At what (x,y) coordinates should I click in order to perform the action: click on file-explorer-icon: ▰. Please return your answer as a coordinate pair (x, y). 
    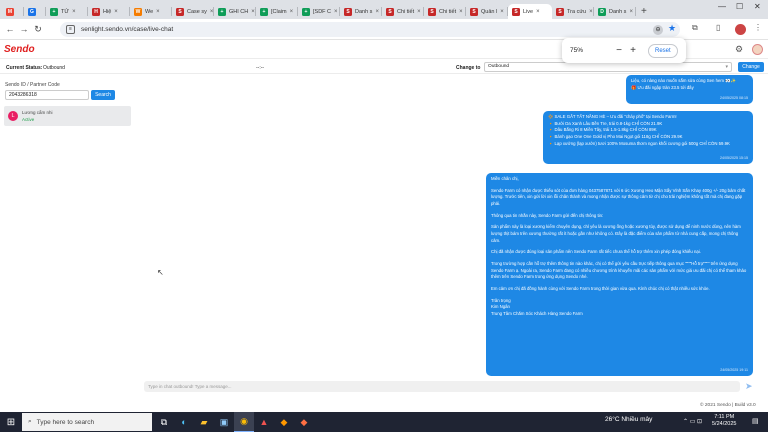
    Looking at the image, I should click on (204, 422).